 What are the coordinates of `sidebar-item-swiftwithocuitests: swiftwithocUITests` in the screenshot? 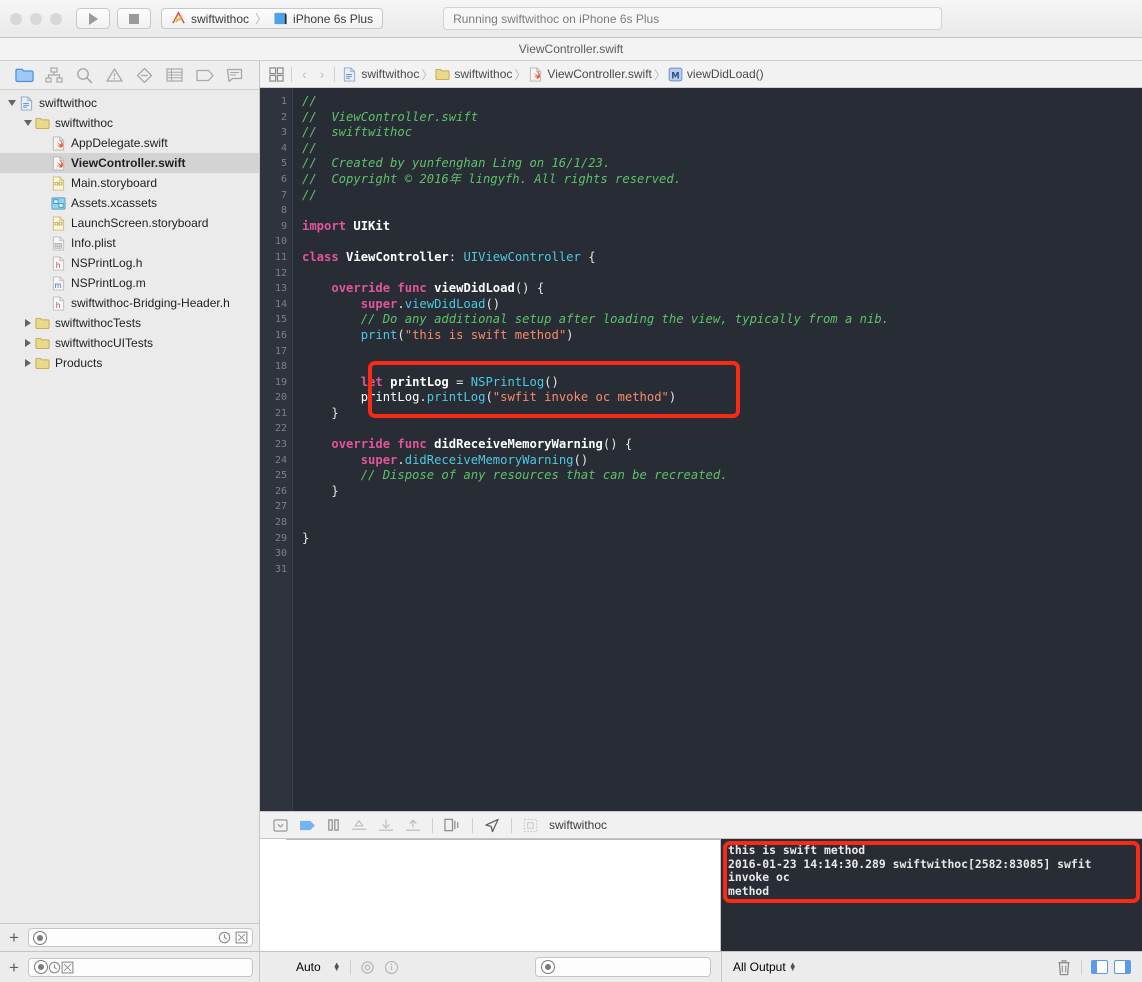 It's located at (129, 343).